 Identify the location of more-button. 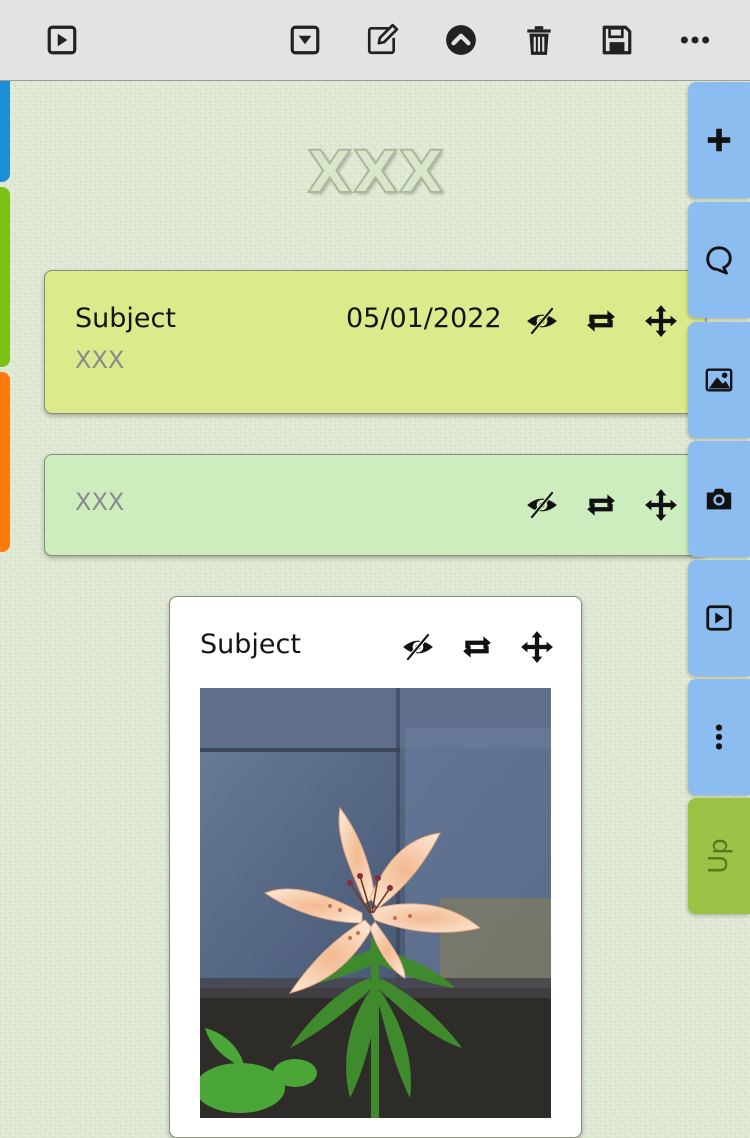
(695, 40).